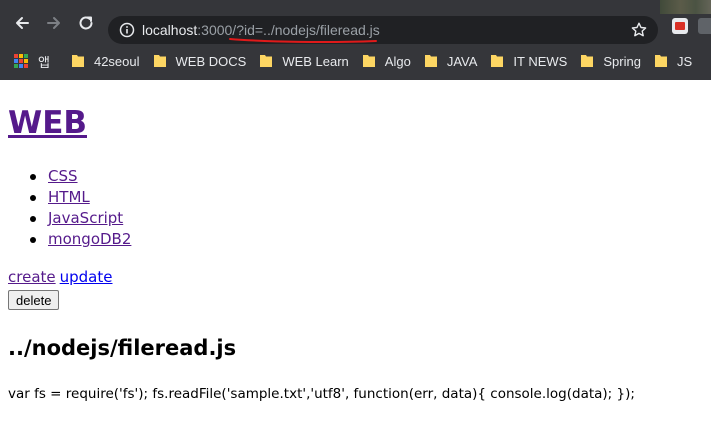 The width and height of the screenshot is (711, 434). I want to click on list-item: mongoDB2, so click(80, 239).